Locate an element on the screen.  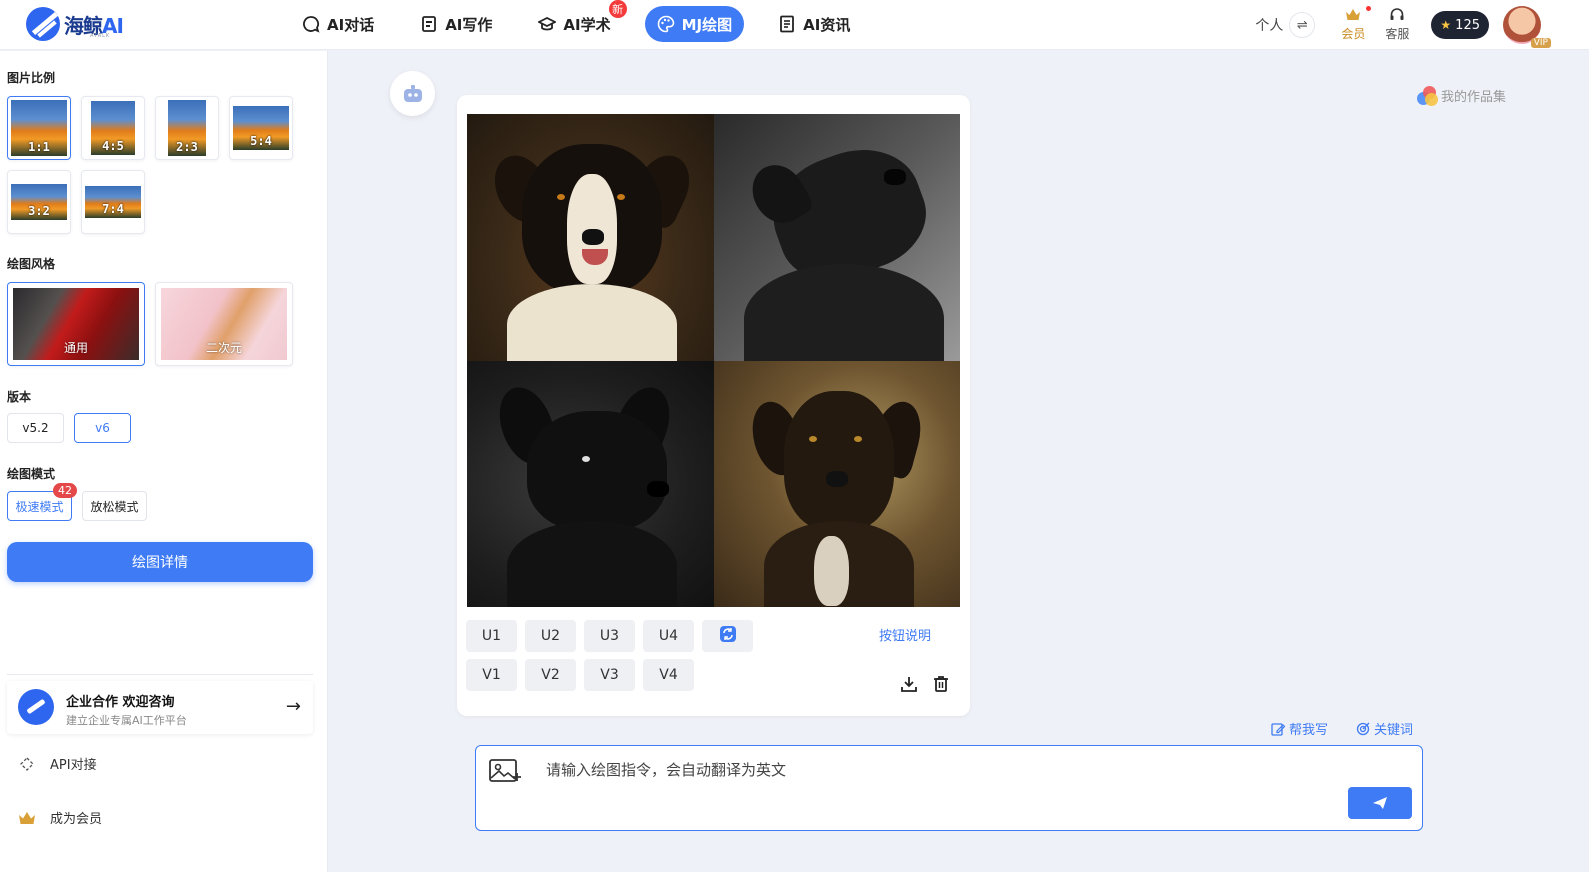
trash-icon is located at coordinates (941, 686).